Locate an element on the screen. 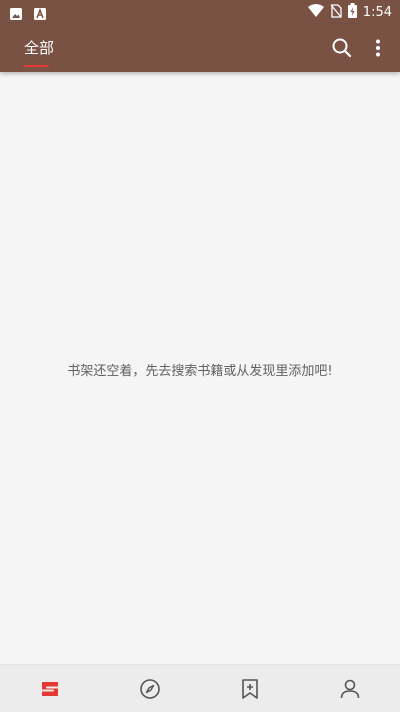 Image resolution: width=400 pixels, height=712 pixels. tab-all: 全部 is located at coordinates (39, 47).